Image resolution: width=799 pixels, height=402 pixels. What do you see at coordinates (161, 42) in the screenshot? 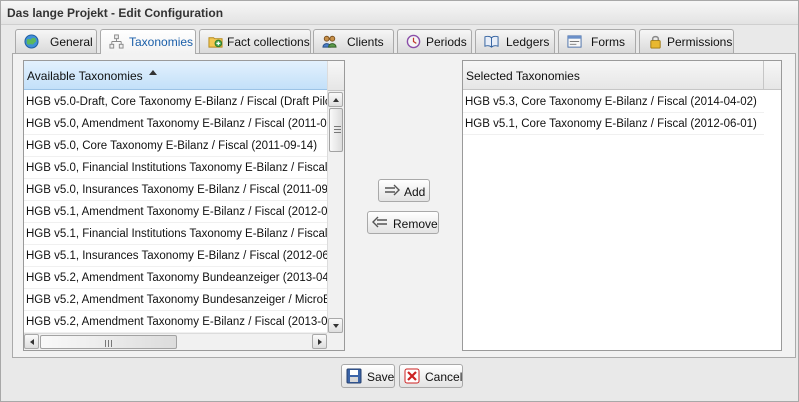
I see `tab-taxonomies-label: Taxonomies` at bounding box center [161, 42].